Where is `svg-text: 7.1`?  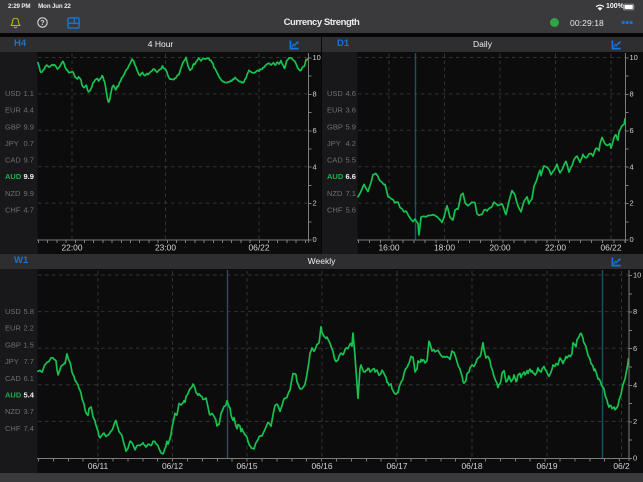 svg-text: 7.1 is located at coordinates (351, 193).